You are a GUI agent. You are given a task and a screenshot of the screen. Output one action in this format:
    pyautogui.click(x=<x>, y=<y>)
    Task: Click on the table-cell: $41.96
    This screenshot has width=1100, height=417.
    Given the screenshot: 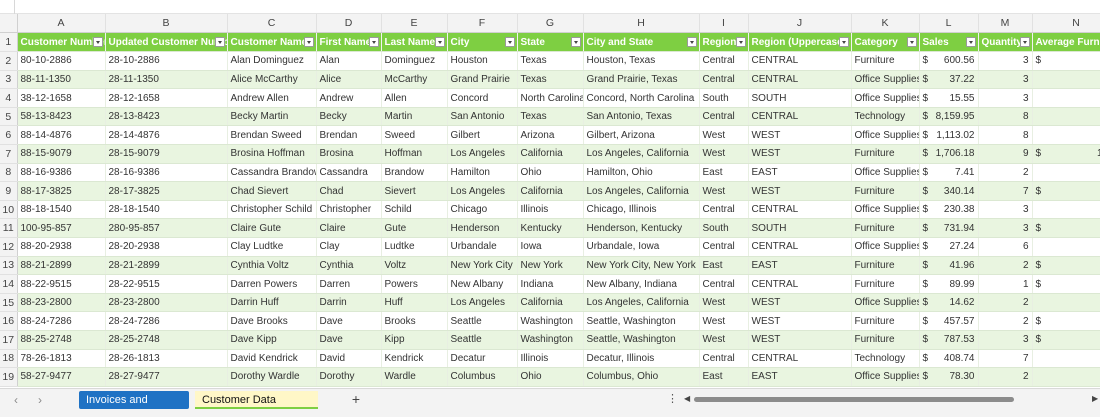 What is the action you would take?
    pyautogui.click(x=949, y=266)
    